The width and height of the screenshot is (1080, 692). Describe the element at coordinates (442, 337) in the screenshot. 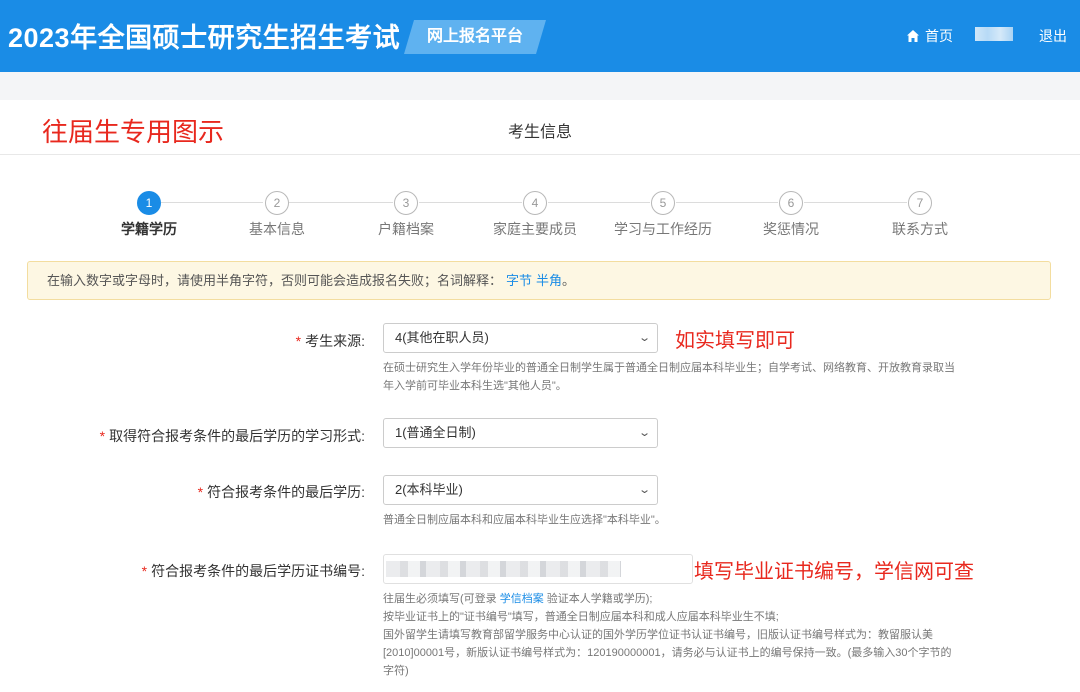

I see `source-select-value: 4(其他在职人员)` at that location.